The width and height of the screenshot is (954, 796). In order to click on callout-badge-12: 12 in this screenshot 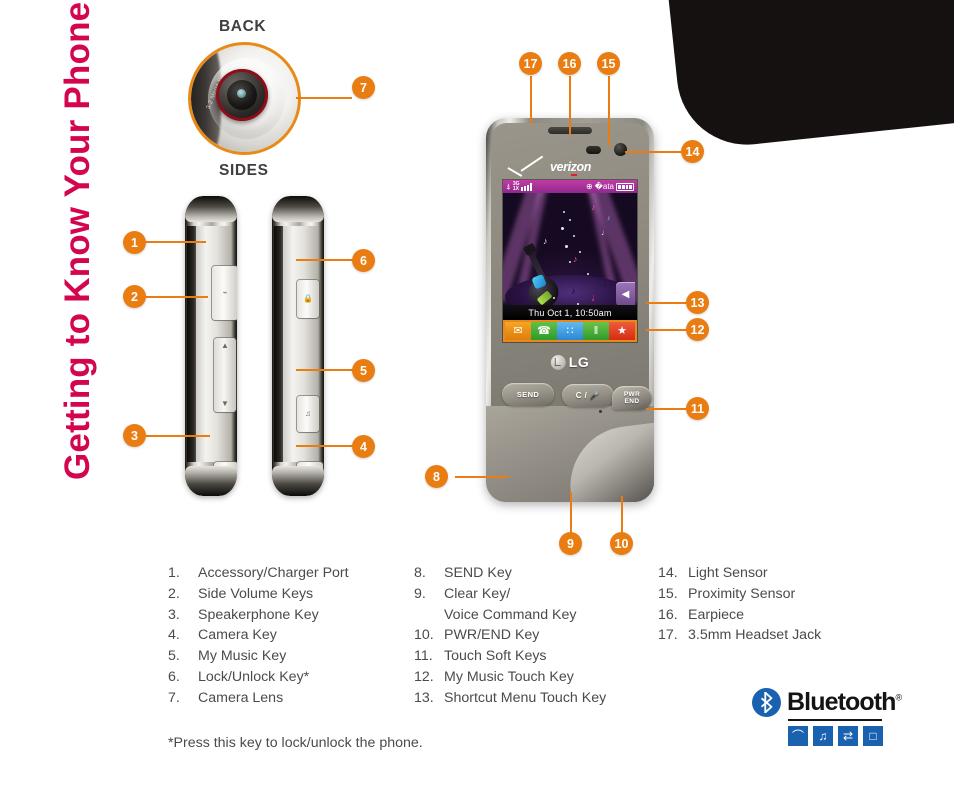, I will do `click(697, 329)`.